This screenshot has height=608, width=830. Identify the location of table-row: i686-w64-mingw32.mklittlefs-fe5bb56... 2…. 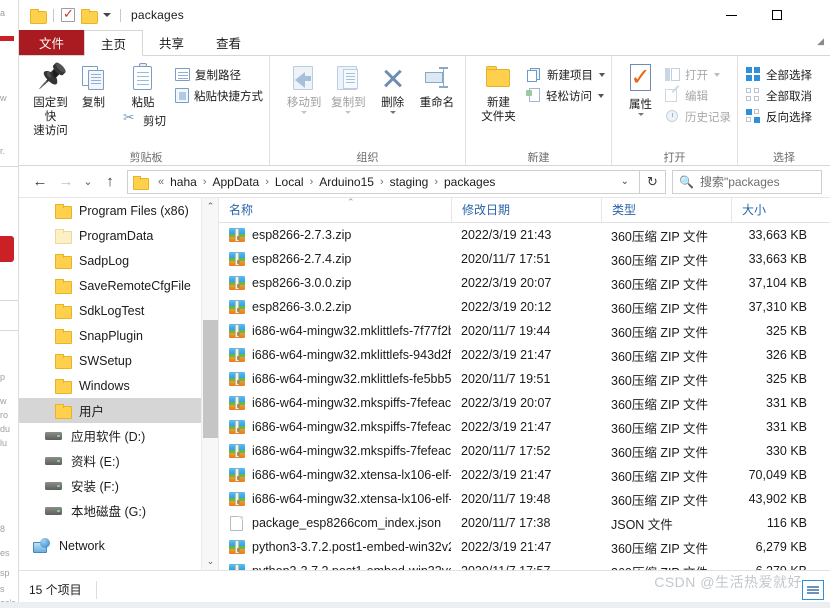
(524, 379).